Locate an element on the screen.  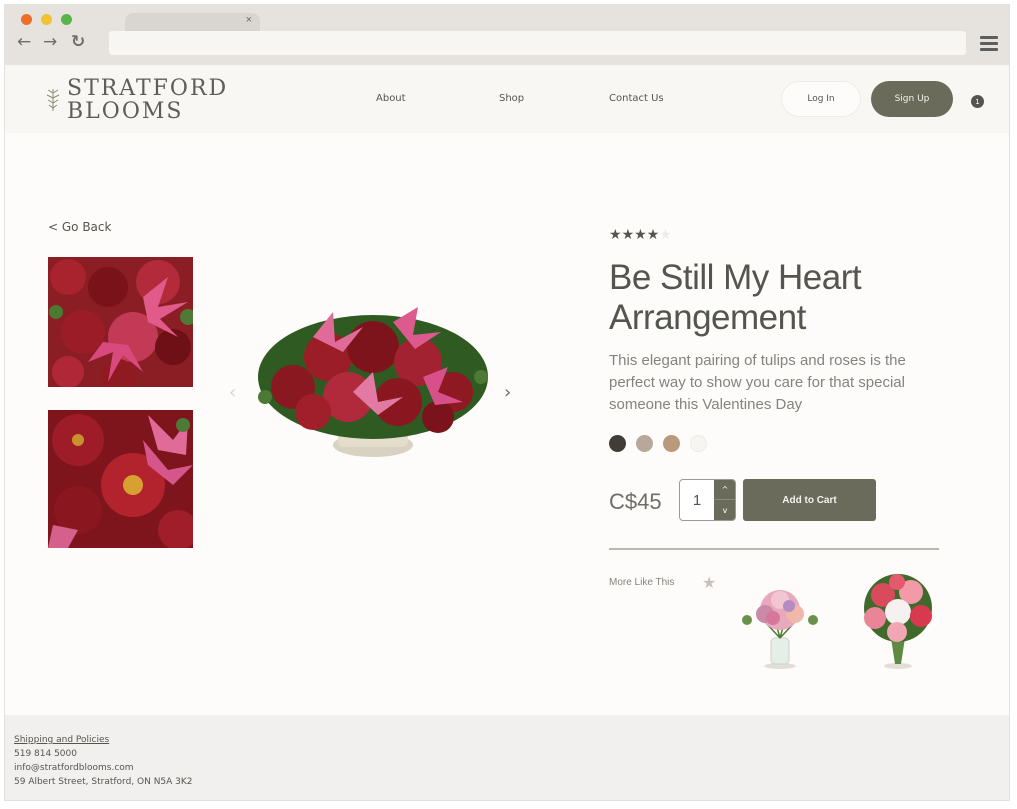
cart-count-badge: 1 is located at coordinates (977, 101).